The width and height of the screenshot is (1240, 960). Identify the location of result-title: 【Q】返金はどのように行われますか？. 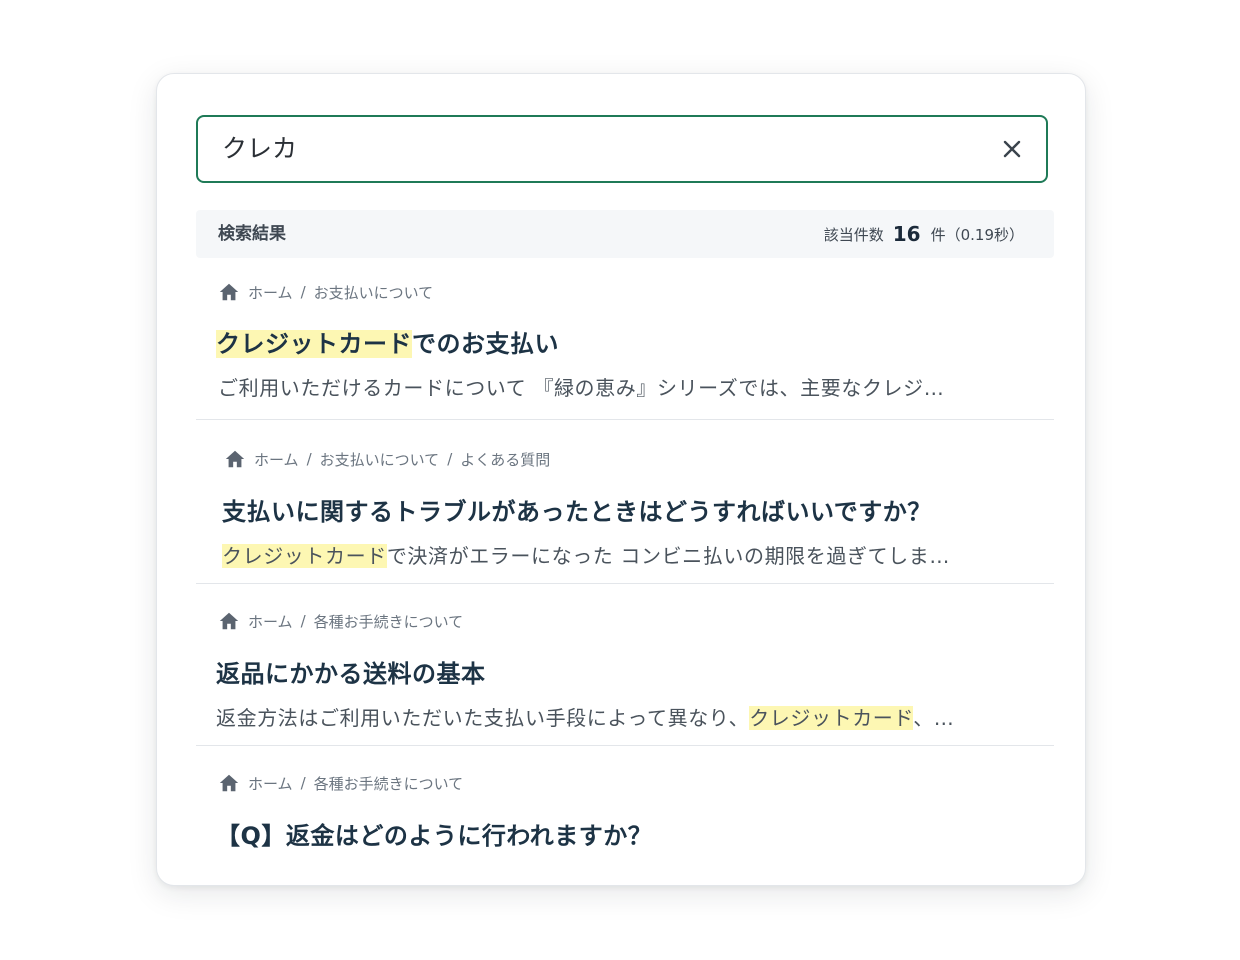
(434, 833).